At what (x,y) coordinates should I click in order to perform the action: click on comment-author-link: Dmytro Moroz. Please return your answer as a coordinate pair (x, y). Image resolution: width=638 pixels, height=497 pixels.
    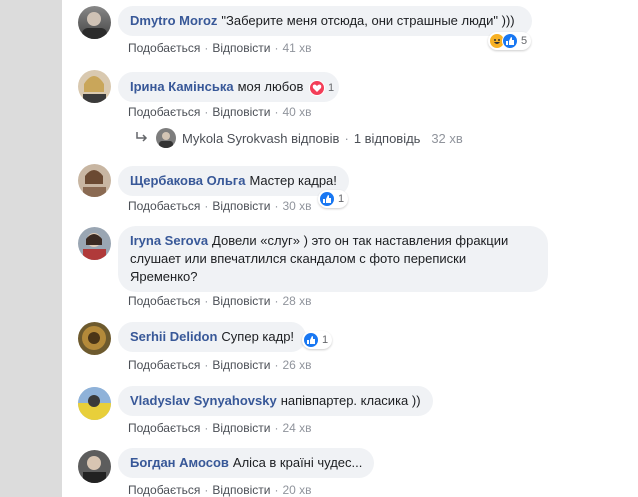
    Looking at the image, I should click on (173, 20).